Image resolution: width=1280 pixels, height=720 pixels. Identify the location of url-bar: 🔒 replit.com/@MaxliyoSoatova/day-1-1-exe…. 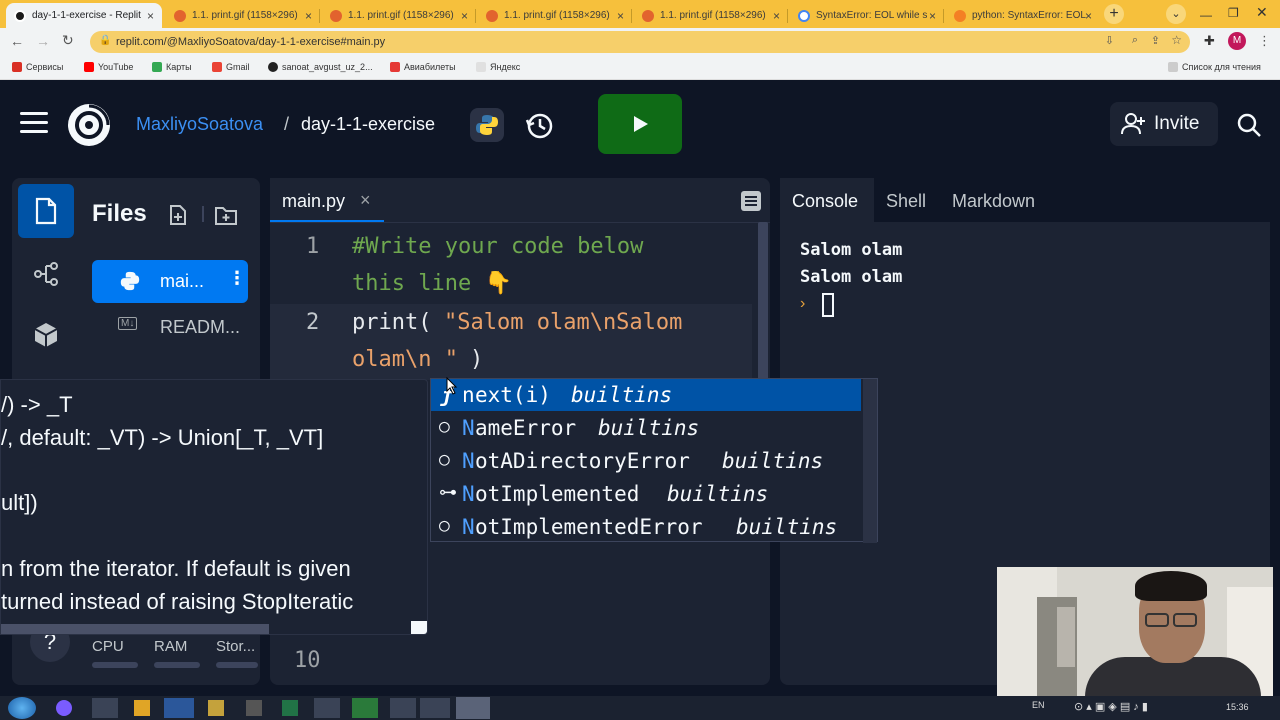
(640, 42).